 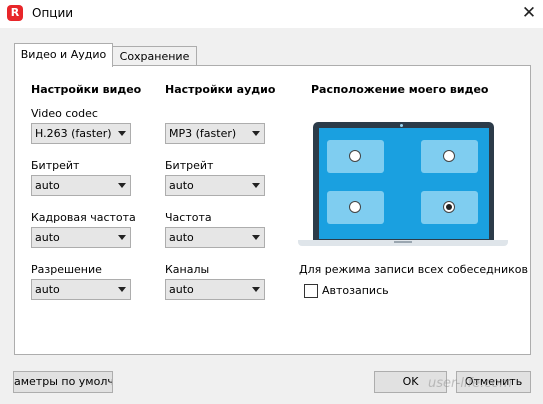 What do you see at coordinates (188, 217) in the screenshot?
I see `frequency-label: Частота` at bounding box center [188, 217].